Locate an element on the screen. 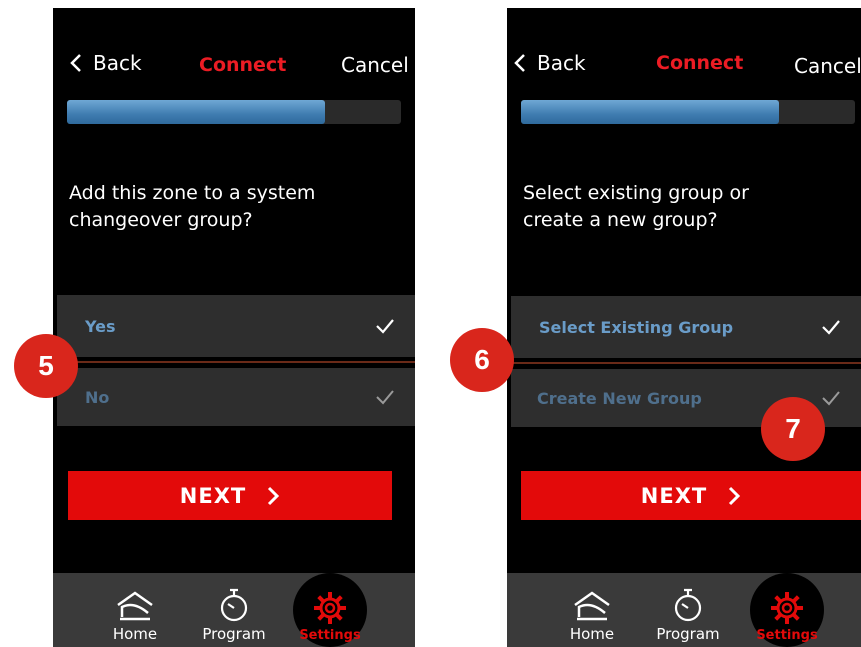  option-yes: Yes is located at coordinates (236, 326).